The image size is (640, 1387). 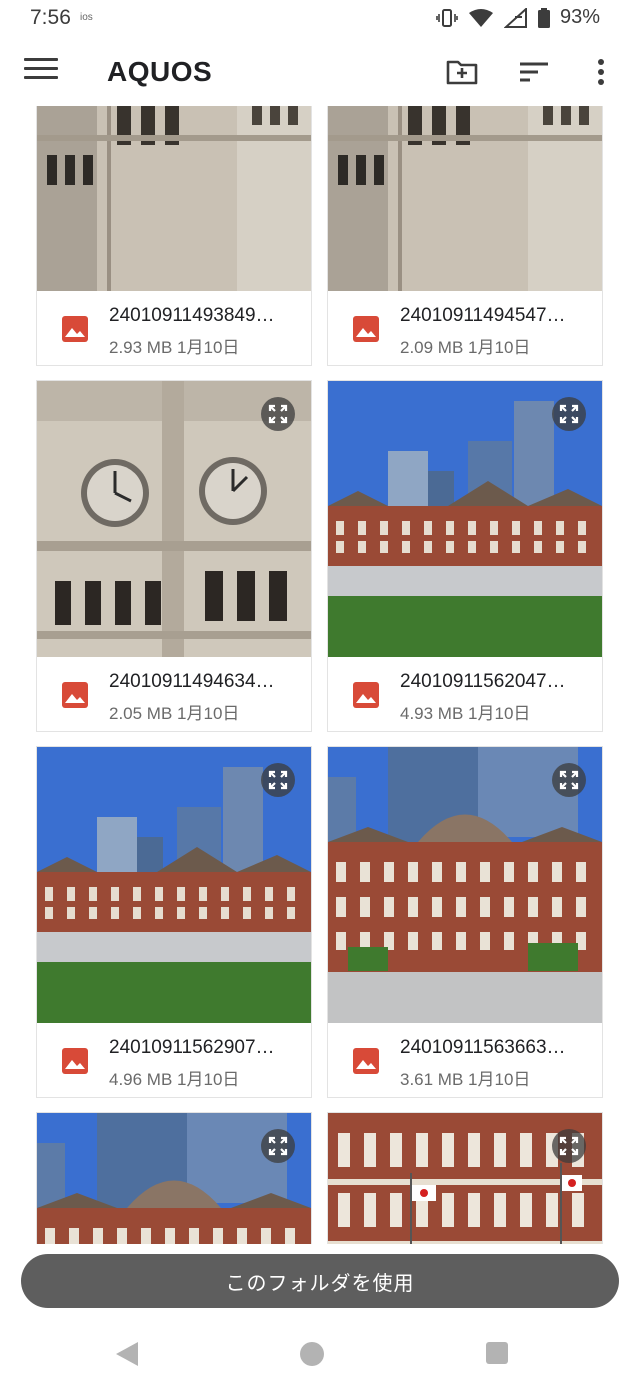 I want to click on sort-icon, so click(x=534, y=72).